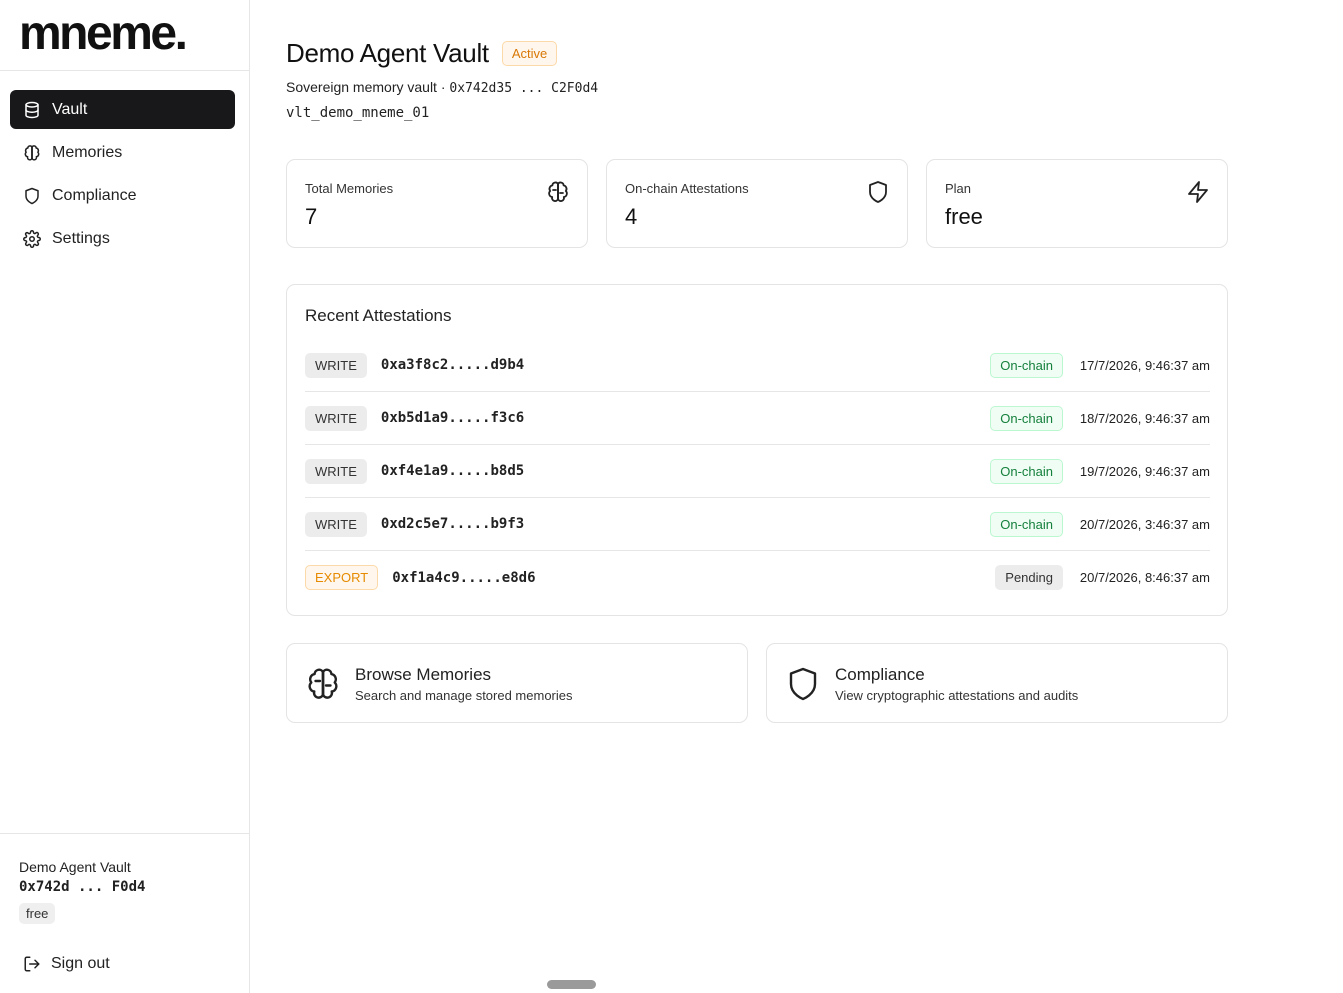 This screenshot has height=993, width=1343. What do you see at coordinates (349, 188) in the screenshot?
I see `stat-label: Total Memories` at bounding box center [349, 188].